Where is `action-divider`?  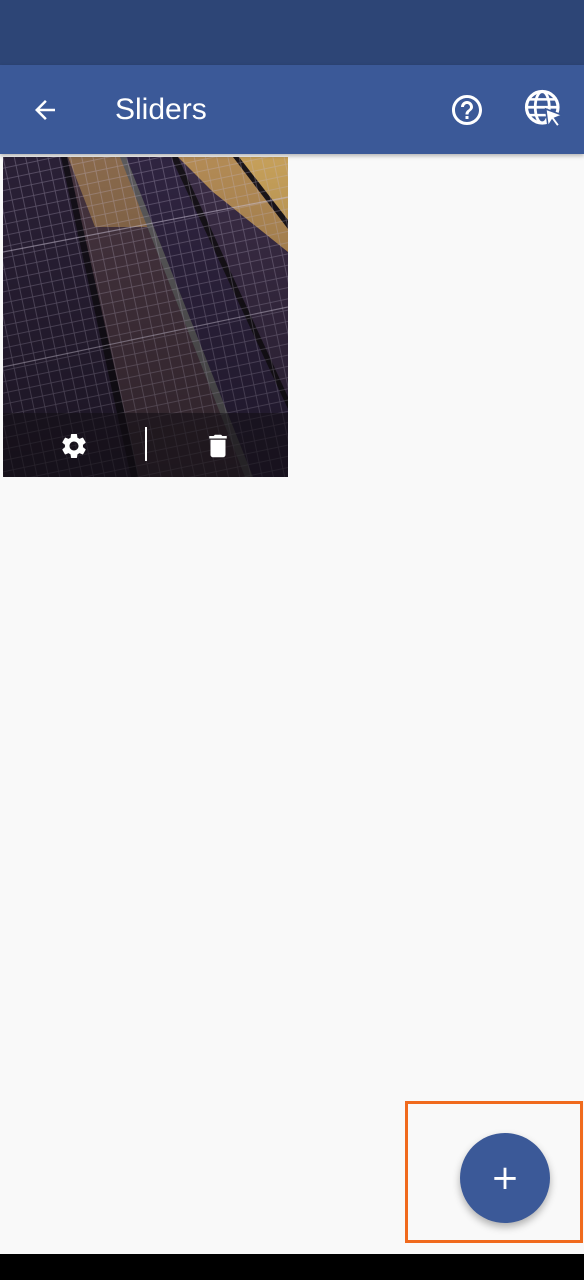 action-divider is located at coordinates (146, 444).